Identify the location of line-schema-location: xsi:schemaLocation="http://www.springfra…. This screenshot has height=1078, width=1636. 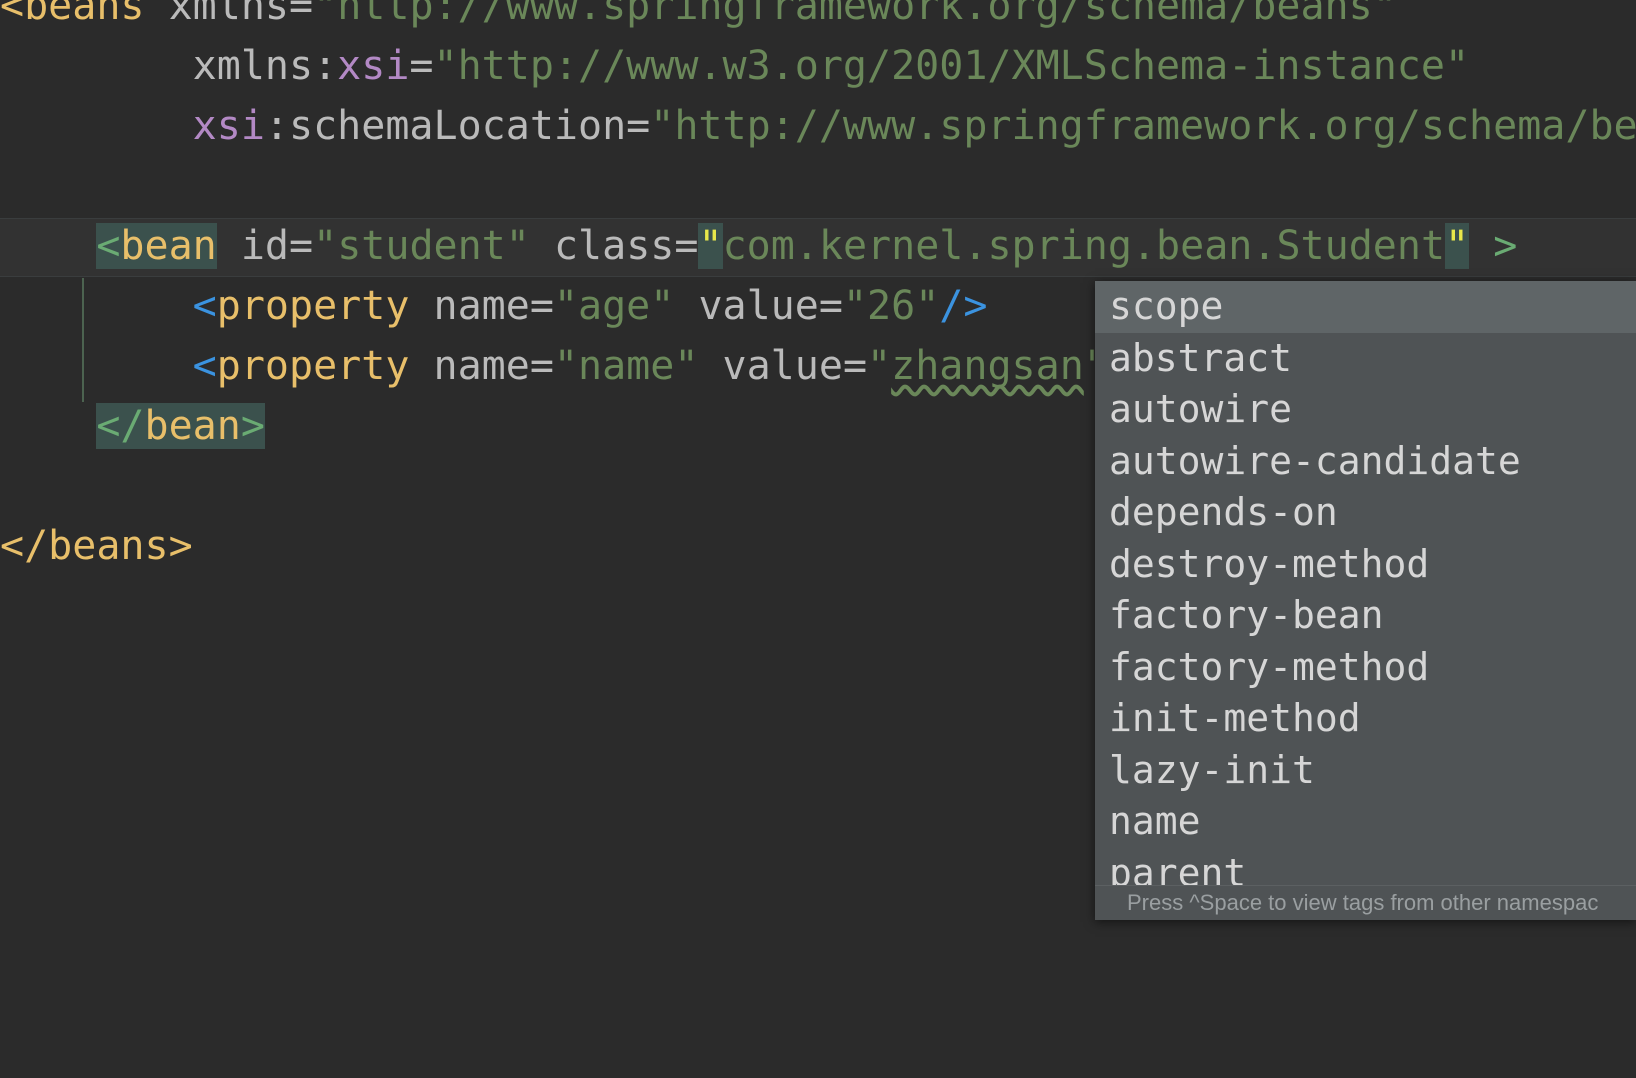
(818, 126).